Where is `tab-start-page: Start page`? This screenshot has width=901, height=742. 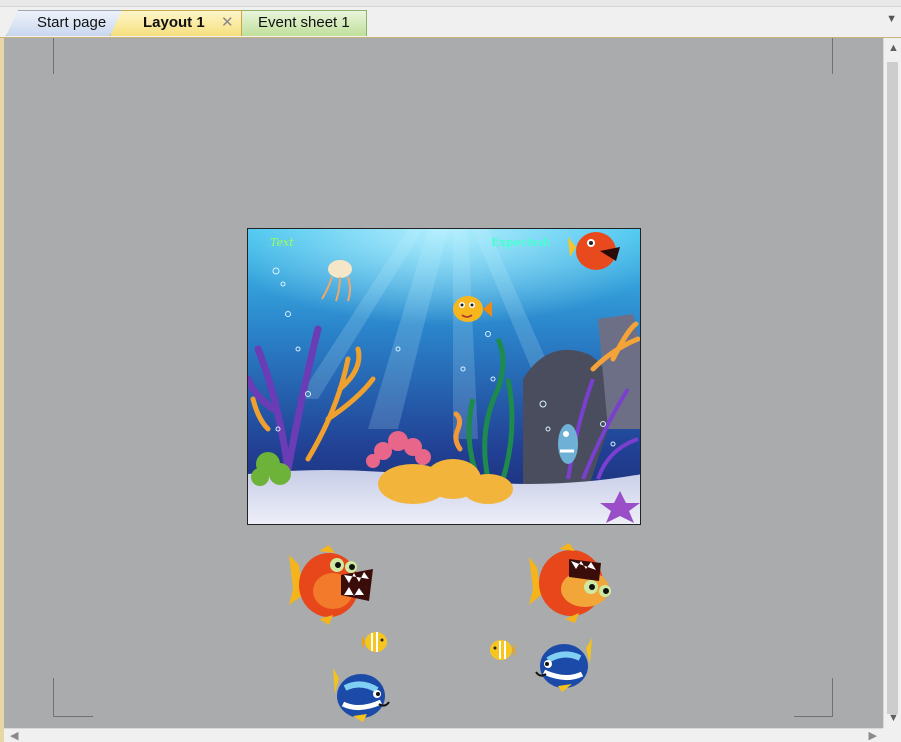
tab-start-page: Start page is located at coordinates (65, 23).